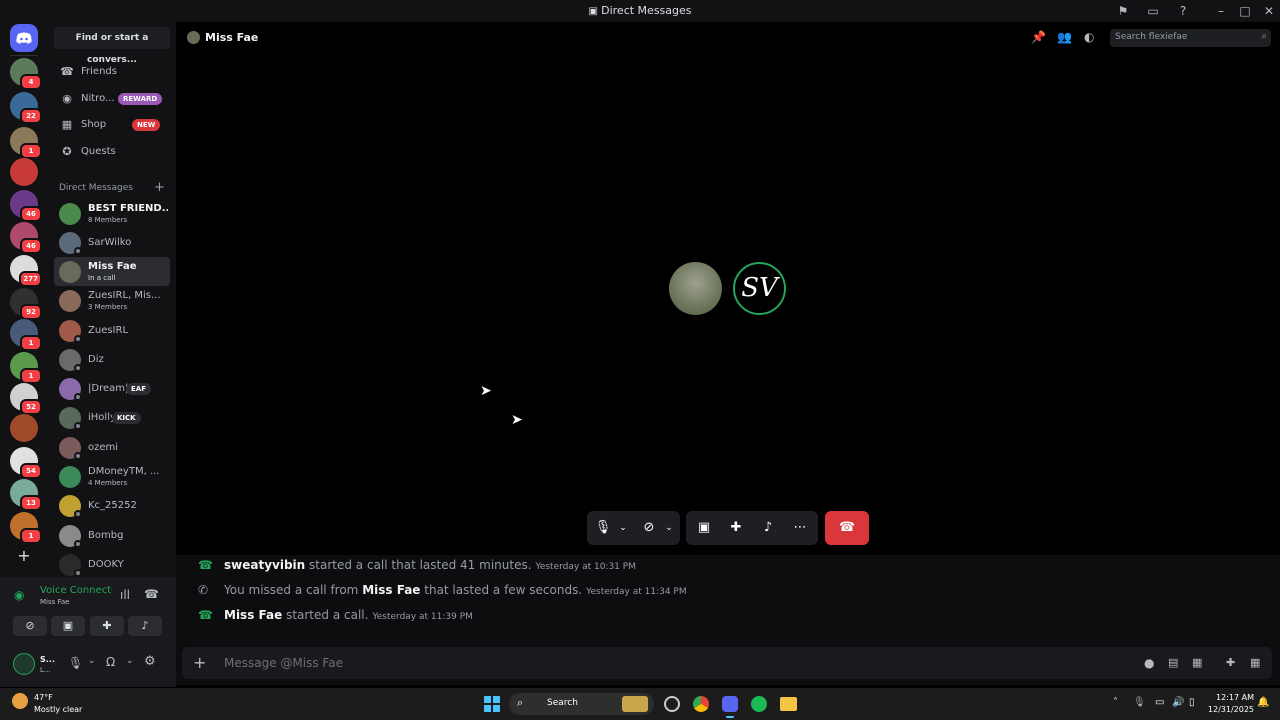 The width and height of the screenshot is (1280, 720). Describe the element at coordinates (26, 206) in the screenshot. I see `server-icon: 46` at that location.